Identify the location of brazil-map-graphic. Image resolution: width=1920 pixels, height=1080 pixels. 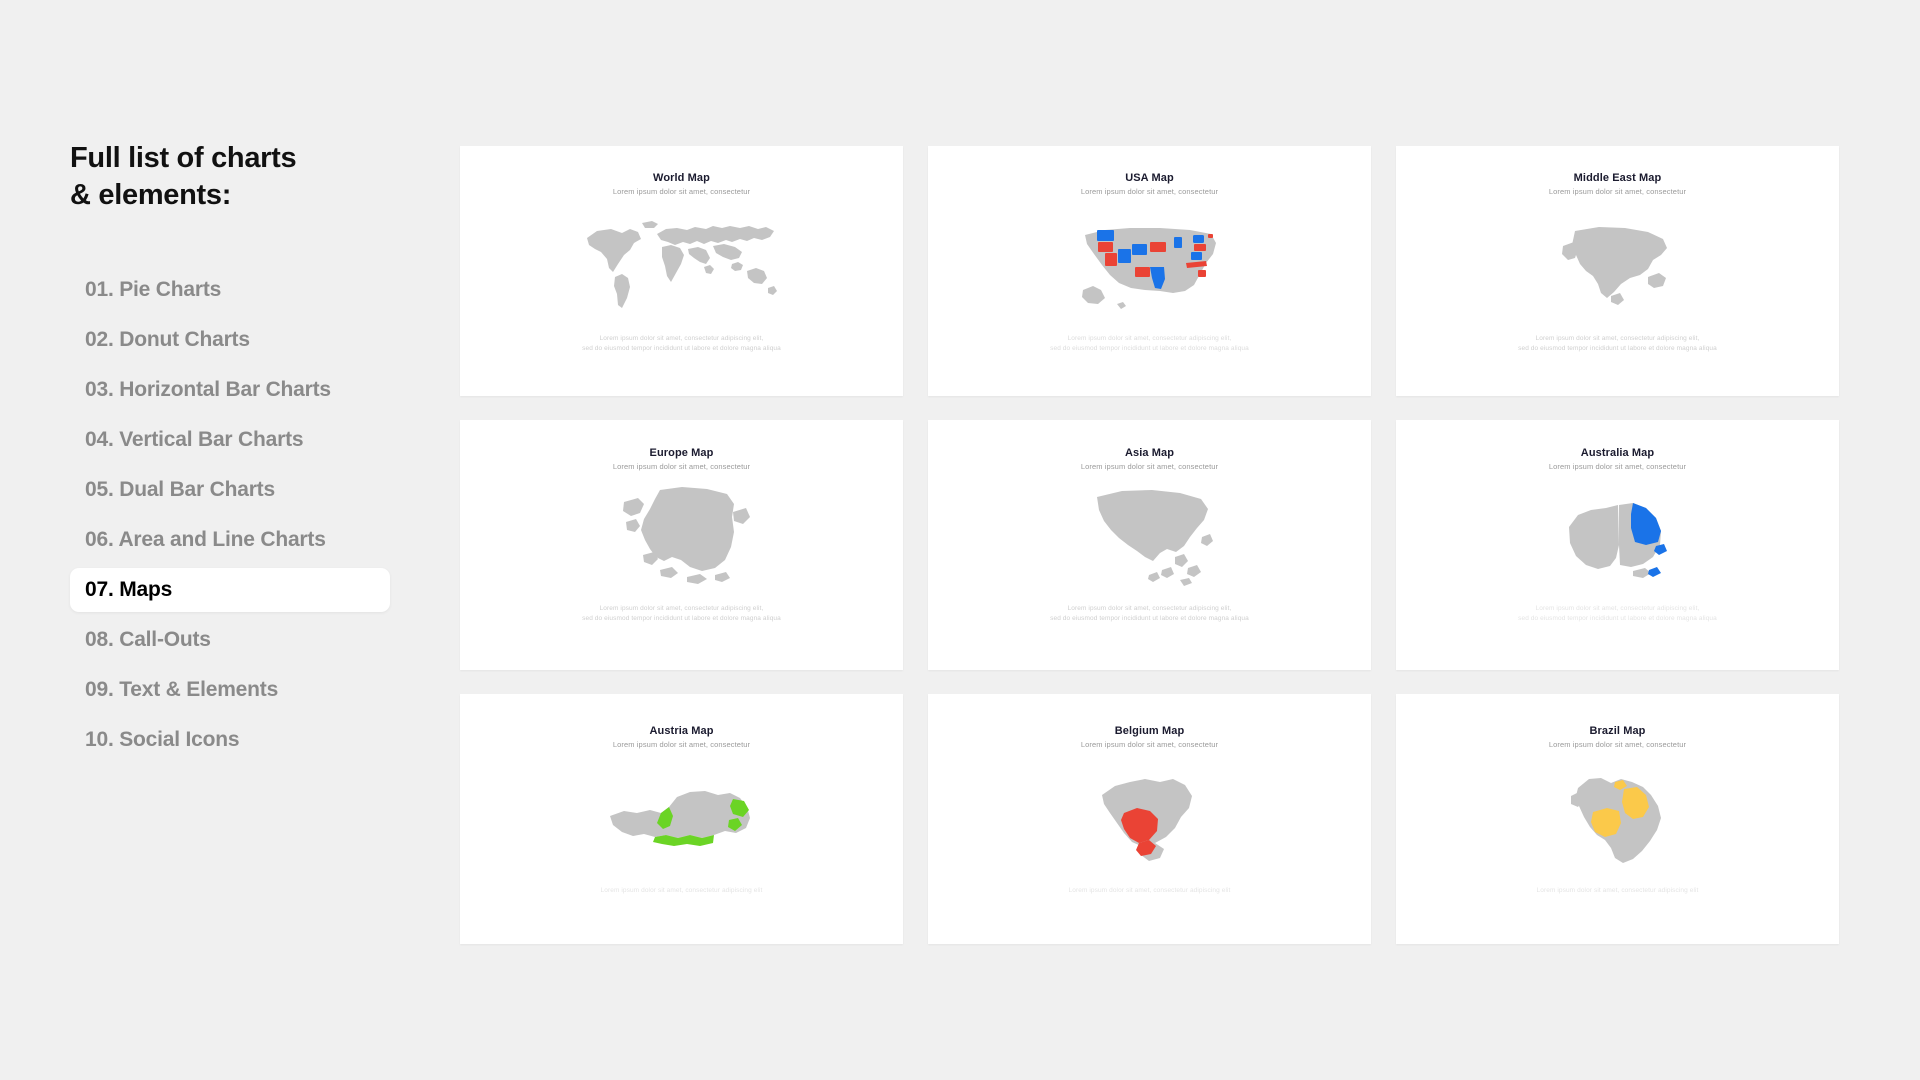
(1617, 817).